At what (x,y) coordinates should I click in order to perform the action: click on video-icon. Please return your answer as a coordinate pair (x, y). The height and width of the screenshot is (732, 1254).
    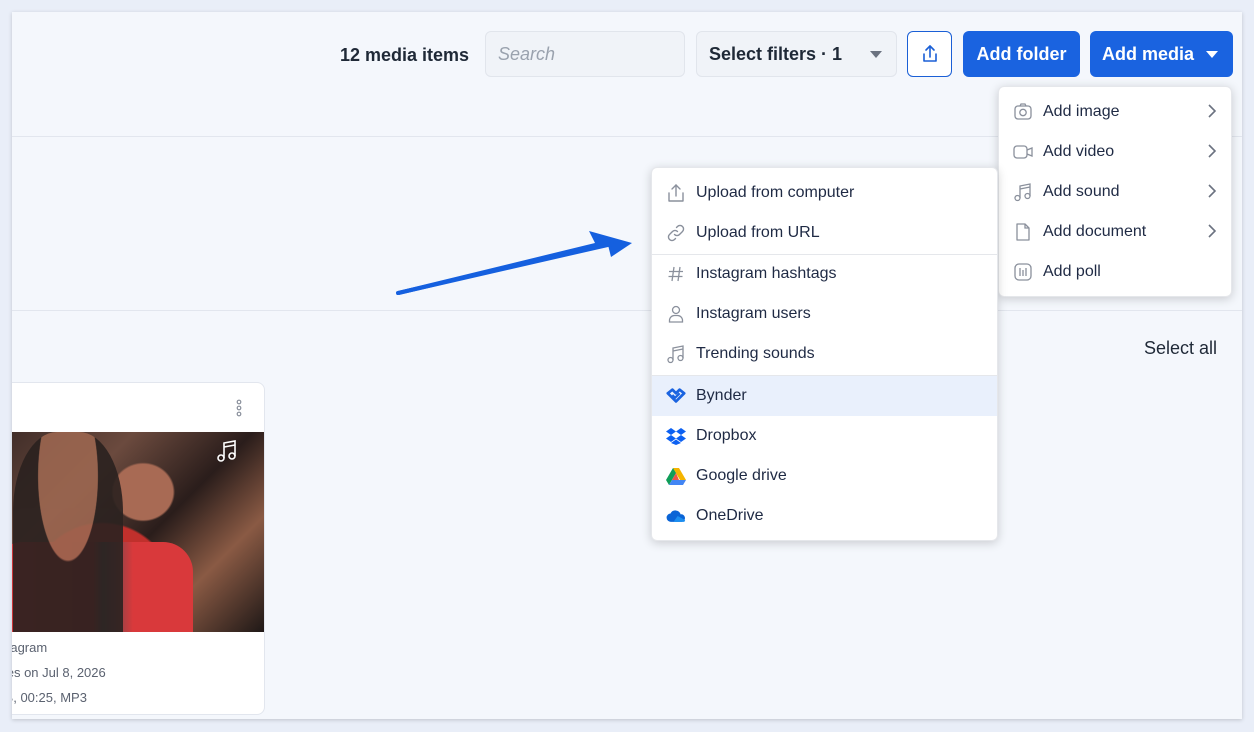
    Looking at the image, I should click on (1023, 152).